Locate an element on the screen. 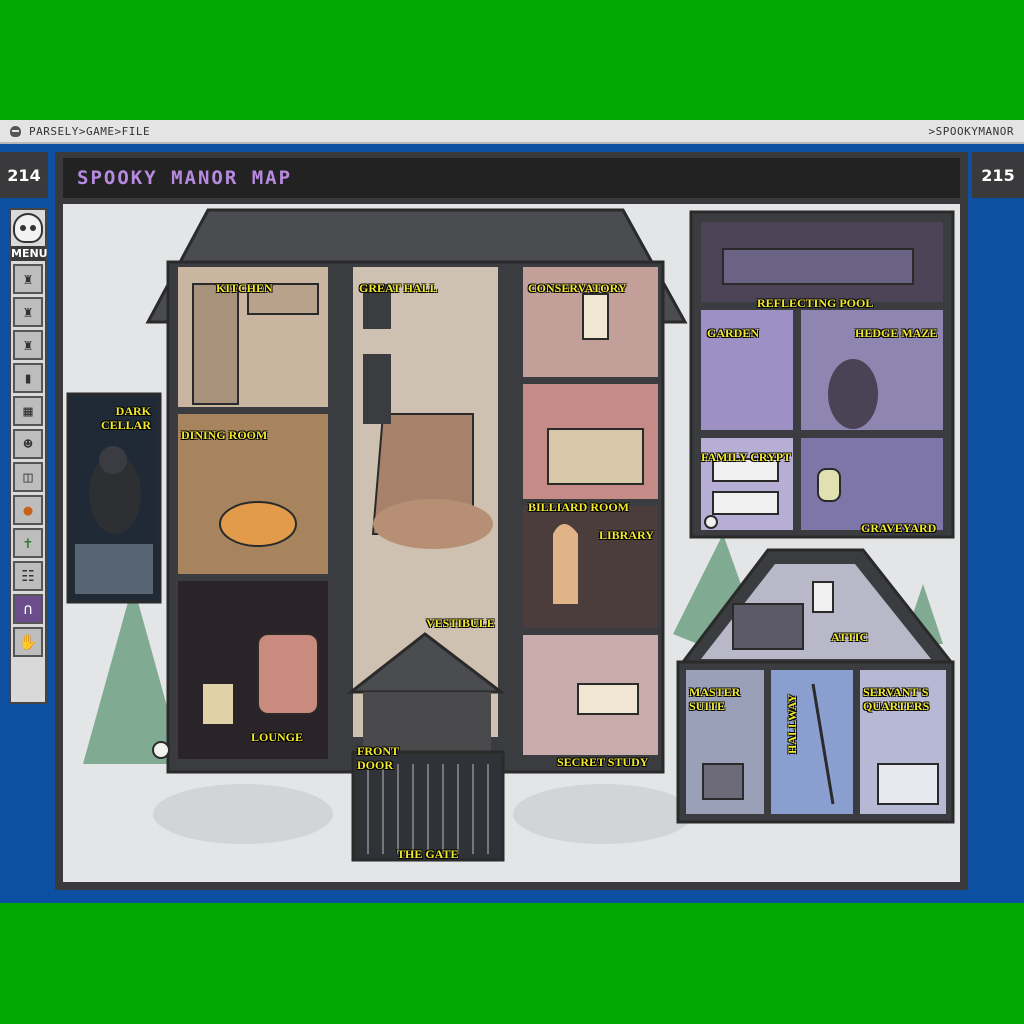 The image size is (1024, 1024). city-icon: ▦ is located at coordinates (28, 411).